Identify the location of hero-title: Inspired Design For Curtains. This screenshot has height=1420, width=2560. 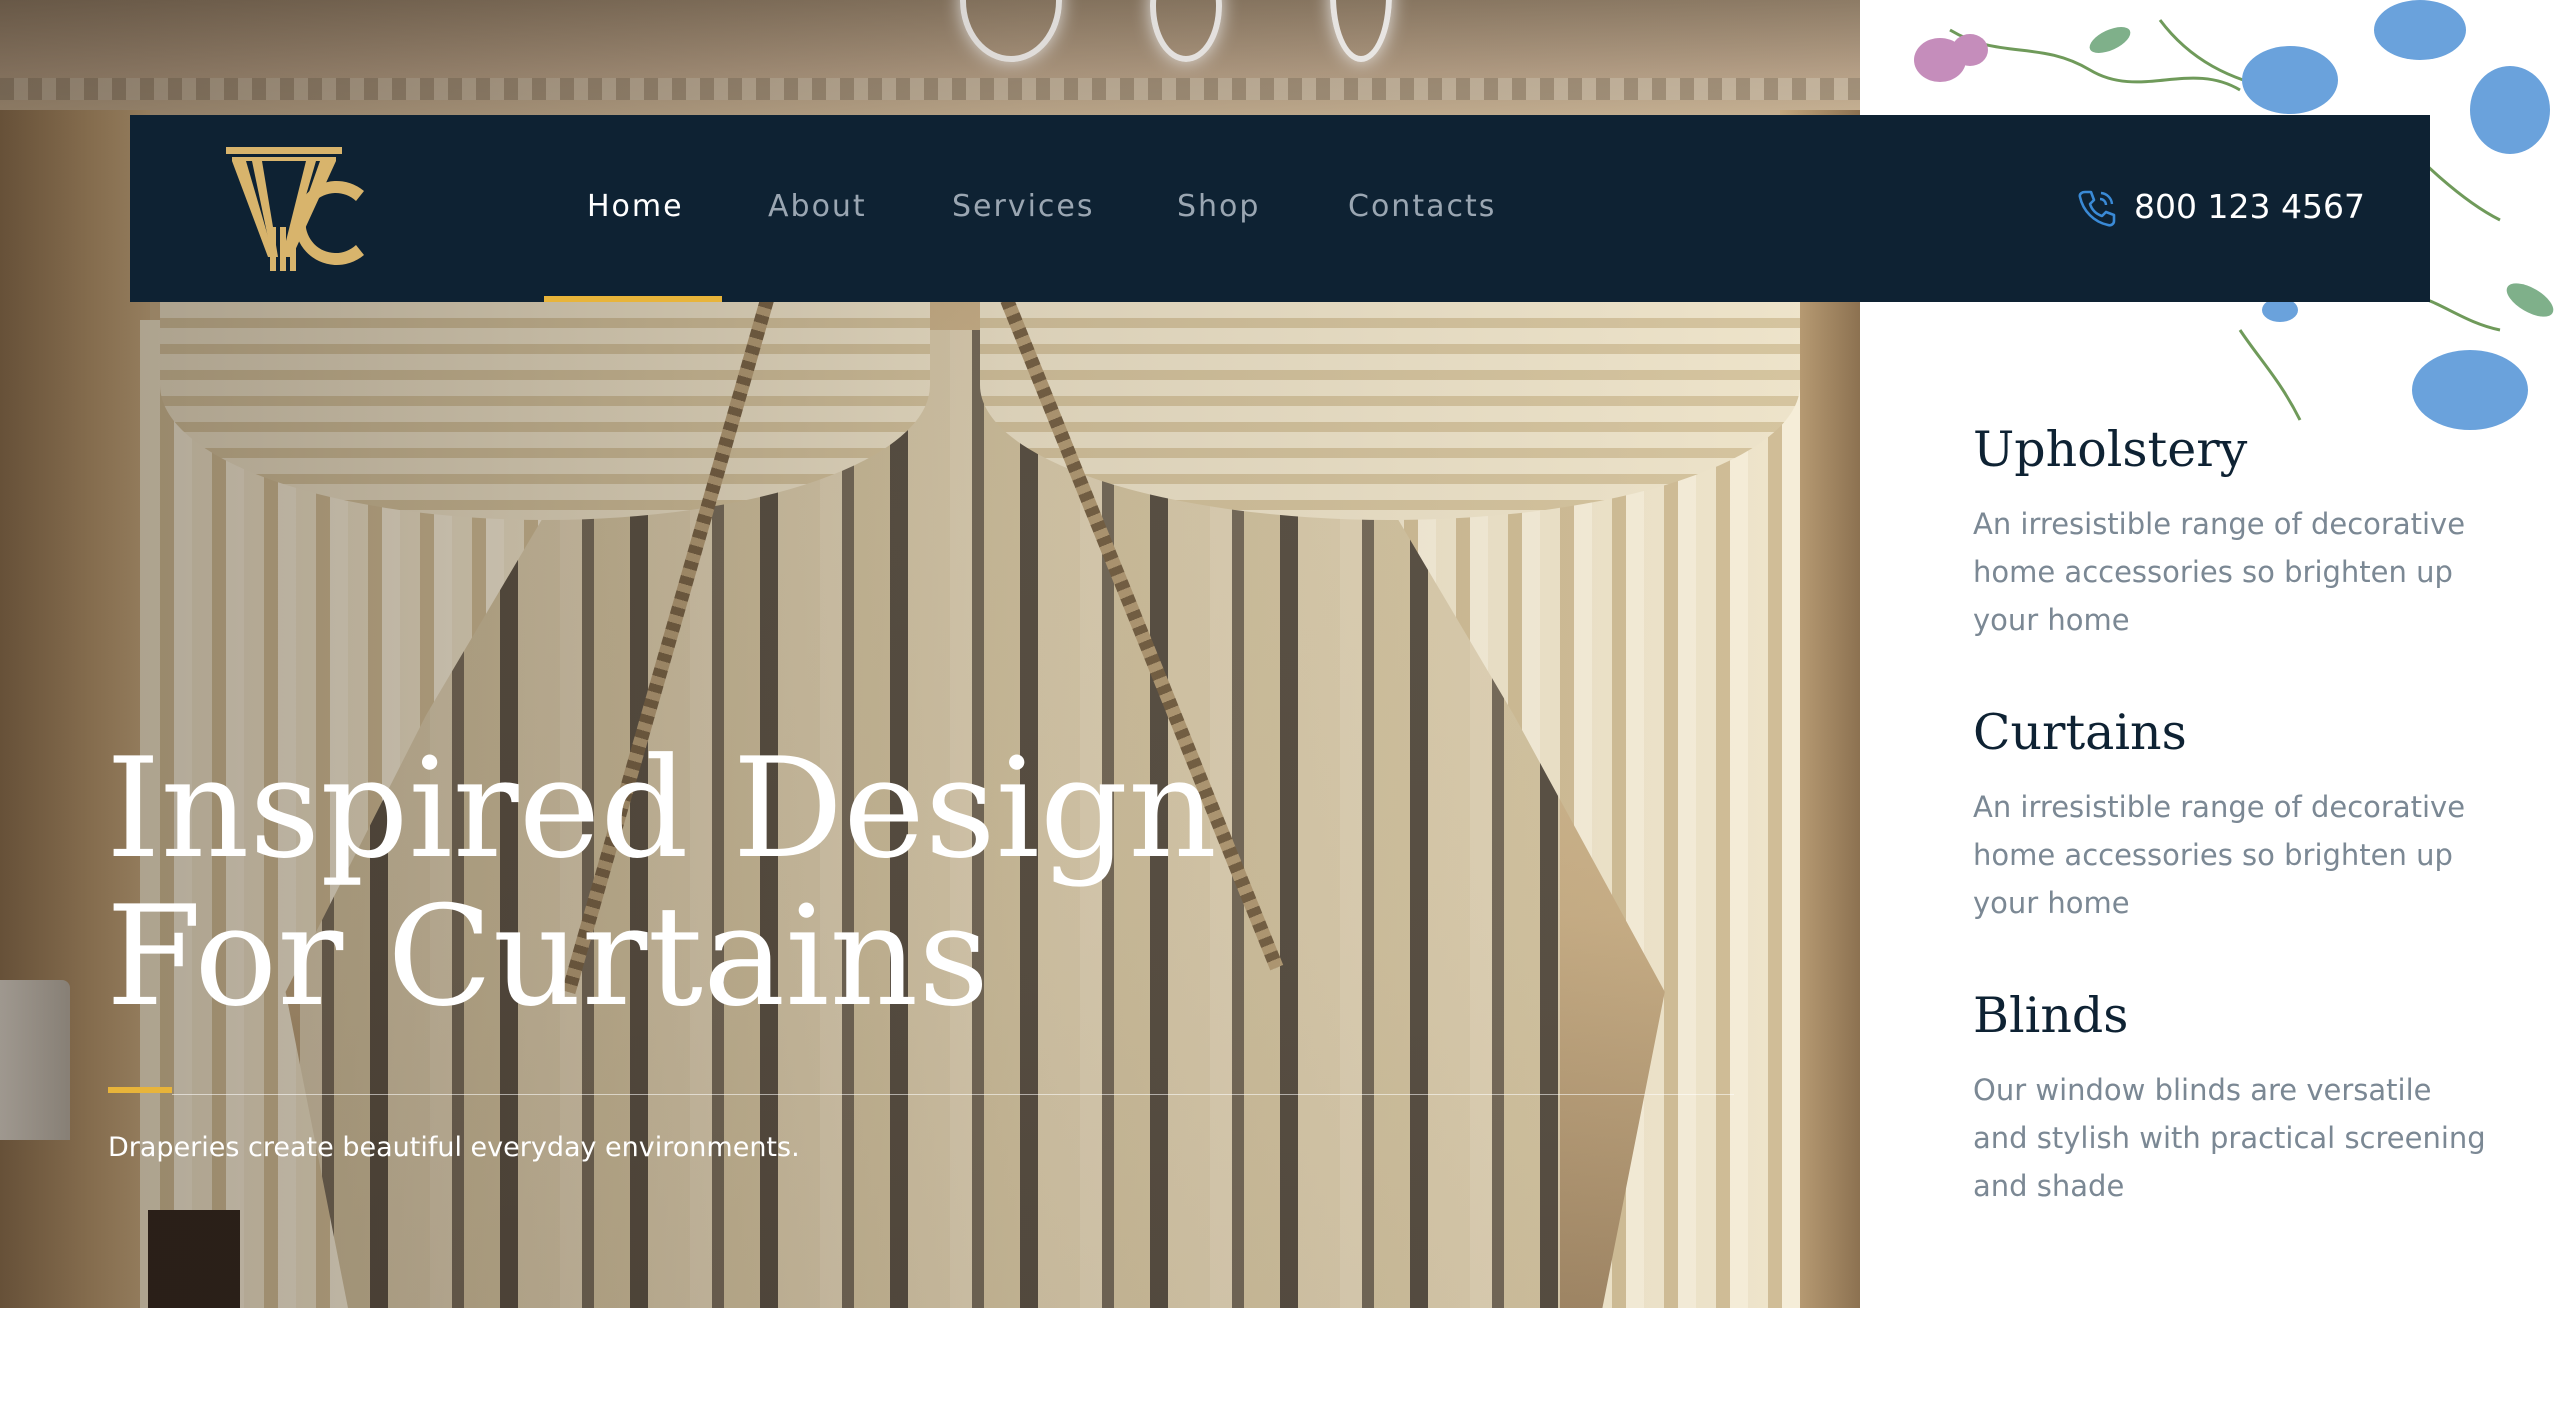
(706, 883).